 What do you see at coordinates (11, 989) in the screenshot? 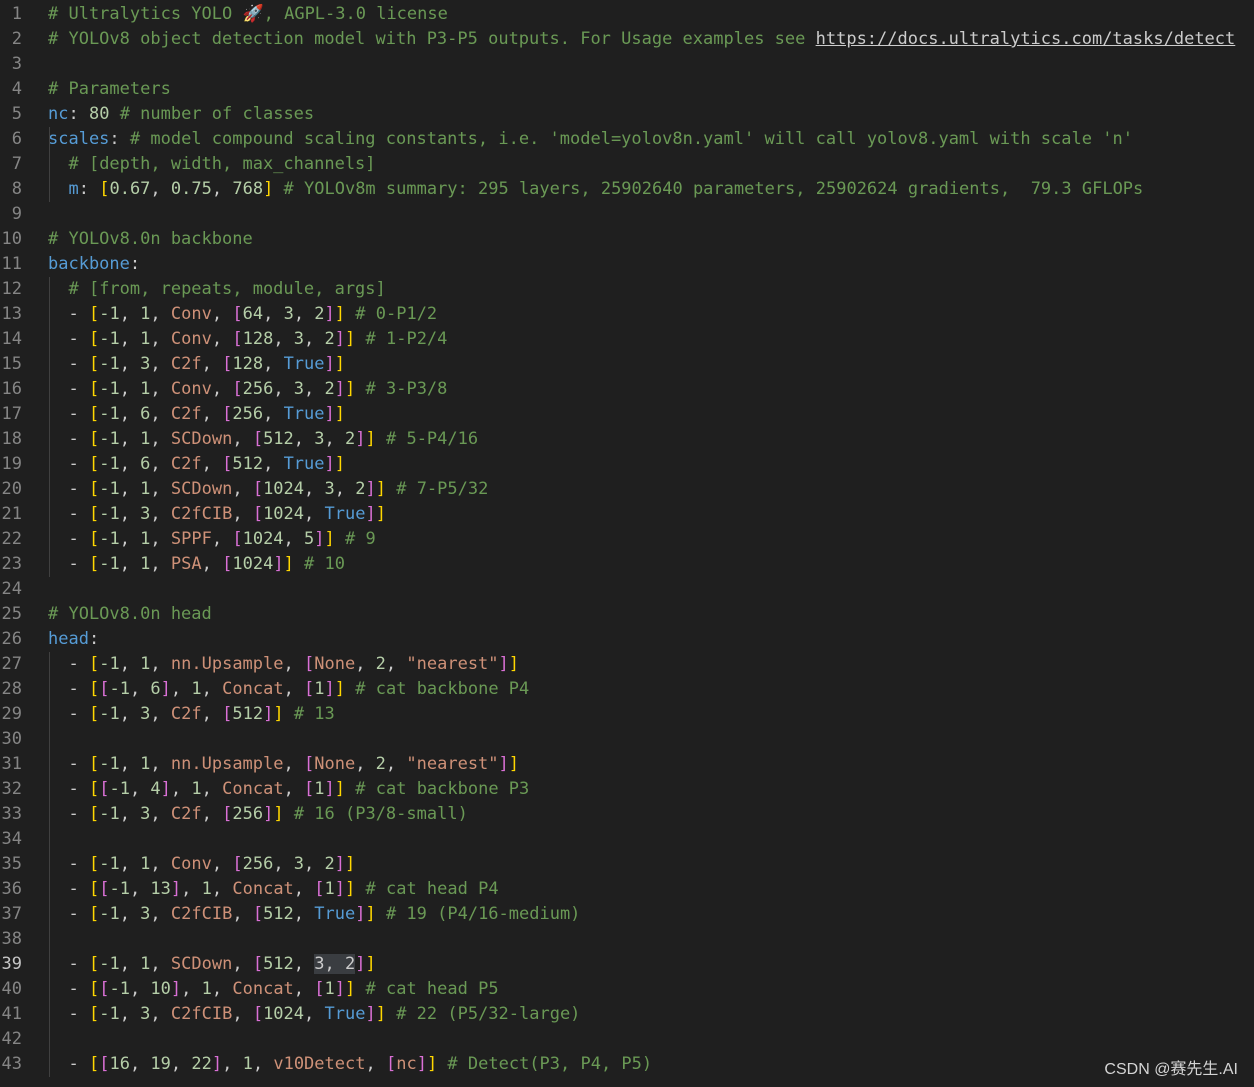
I see `line-number: 40` at bounding box center [11, 989].